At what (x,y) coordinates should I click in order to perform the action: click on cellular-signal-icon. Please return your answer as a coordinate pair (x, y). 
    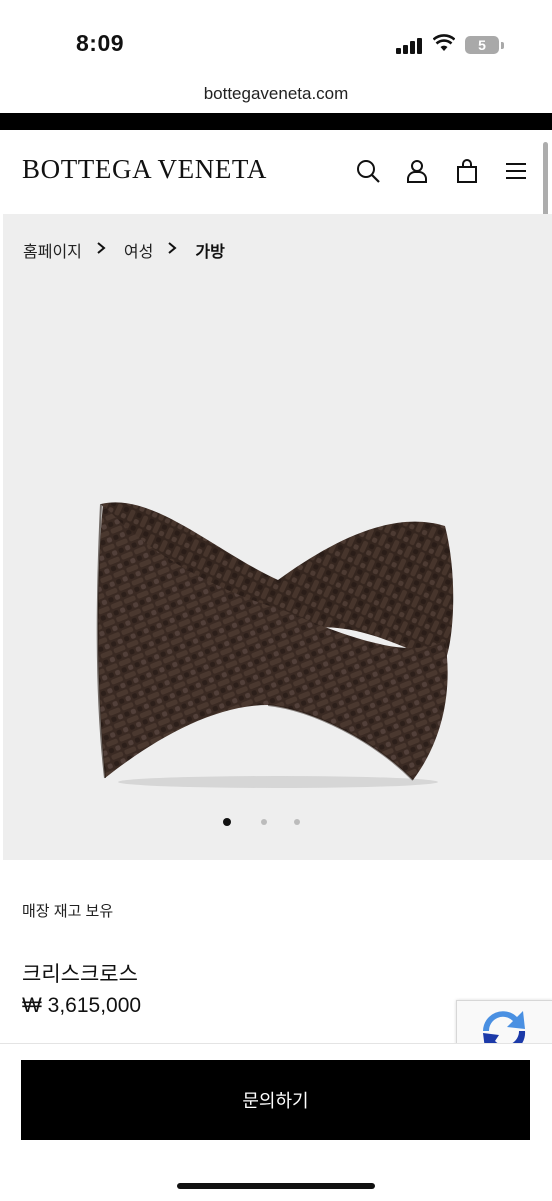
    Looking at the image, I should click on (410, 45).